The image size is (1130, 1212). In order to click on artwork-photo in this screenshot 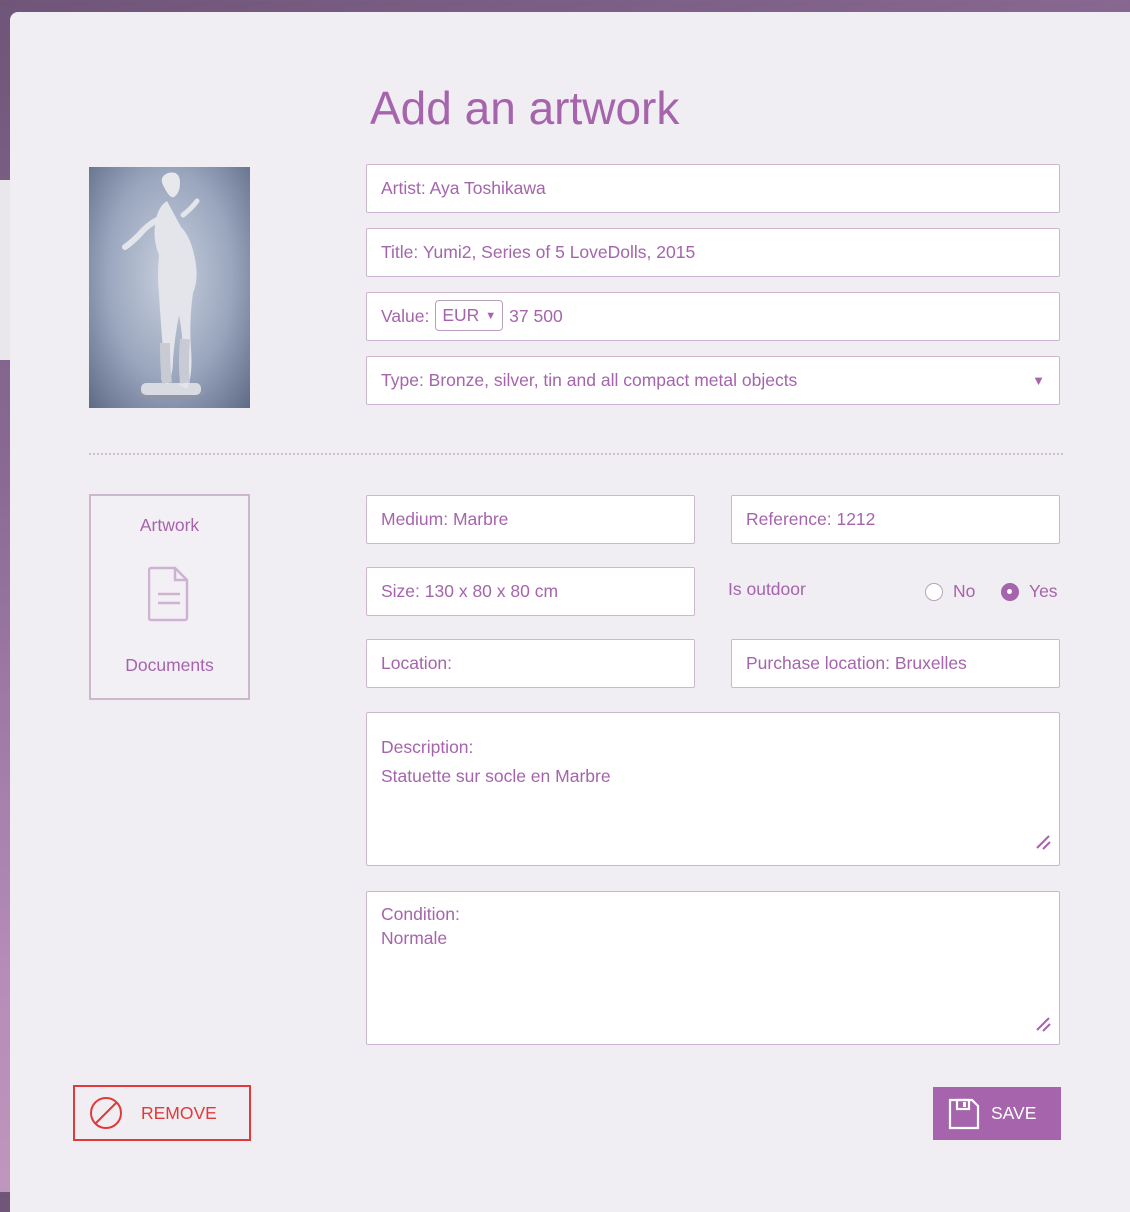, I will do `click(169, 287)`.